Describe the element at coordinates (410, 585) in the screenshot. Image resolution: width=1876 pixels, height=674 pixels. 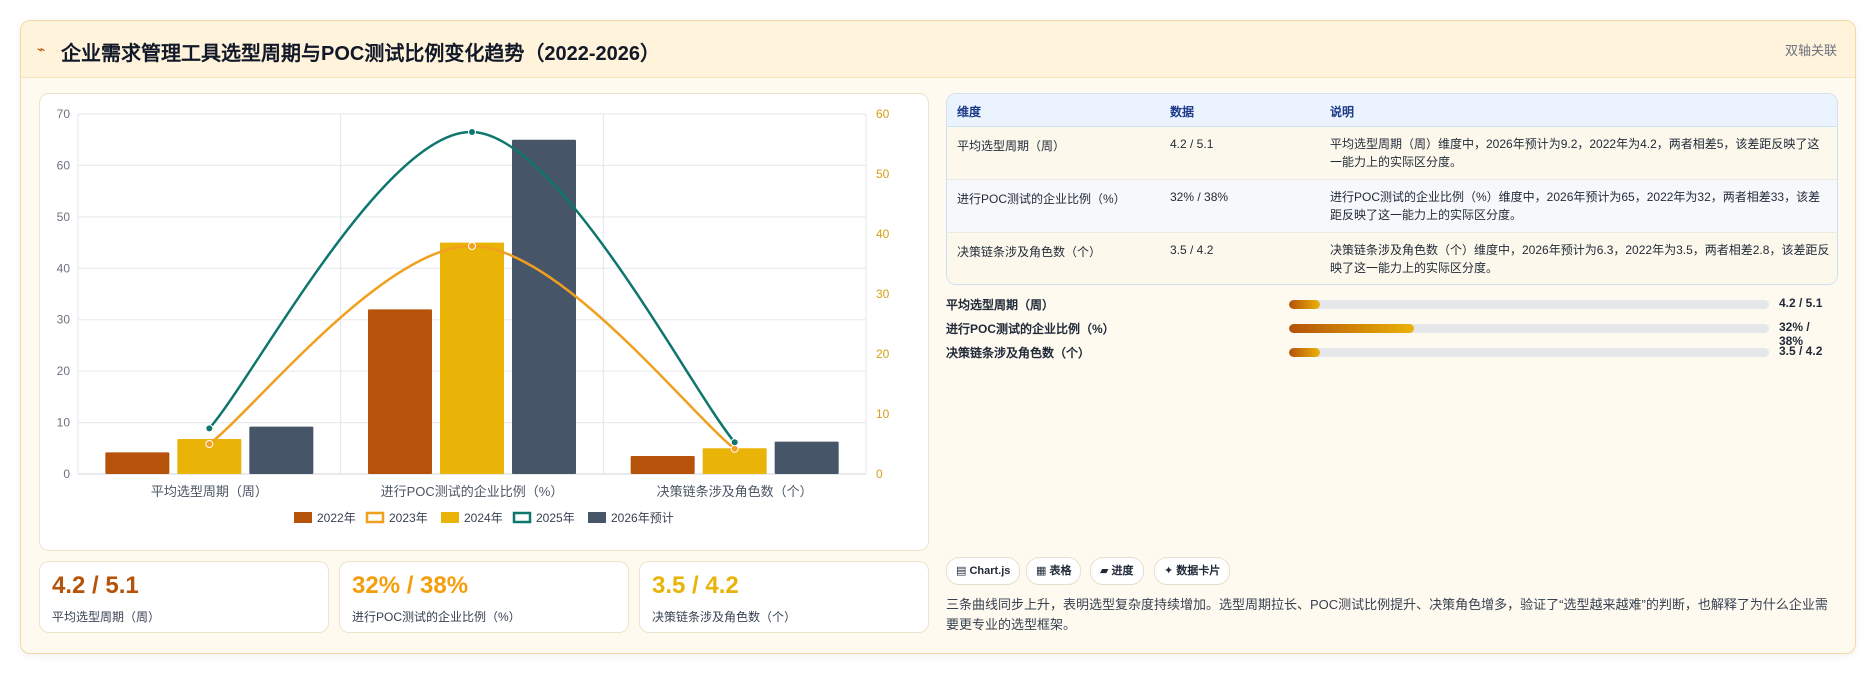
I see `kpi-value: 32% / 38%` at that location.